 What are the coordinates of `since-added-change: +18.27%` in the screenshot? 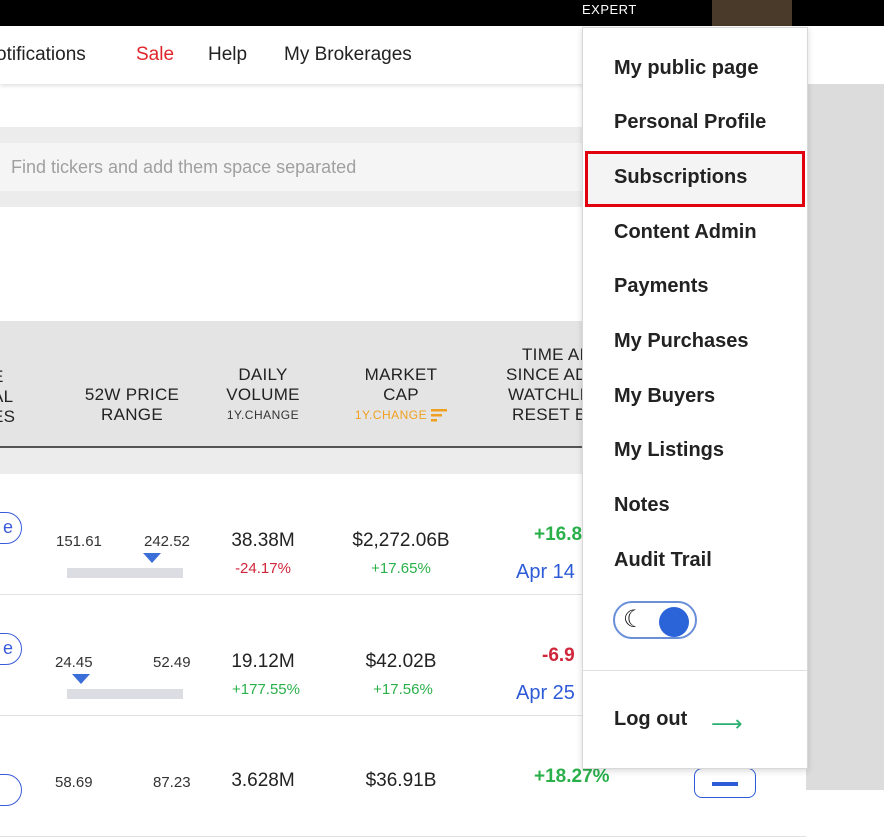 It's located at (572, 776).